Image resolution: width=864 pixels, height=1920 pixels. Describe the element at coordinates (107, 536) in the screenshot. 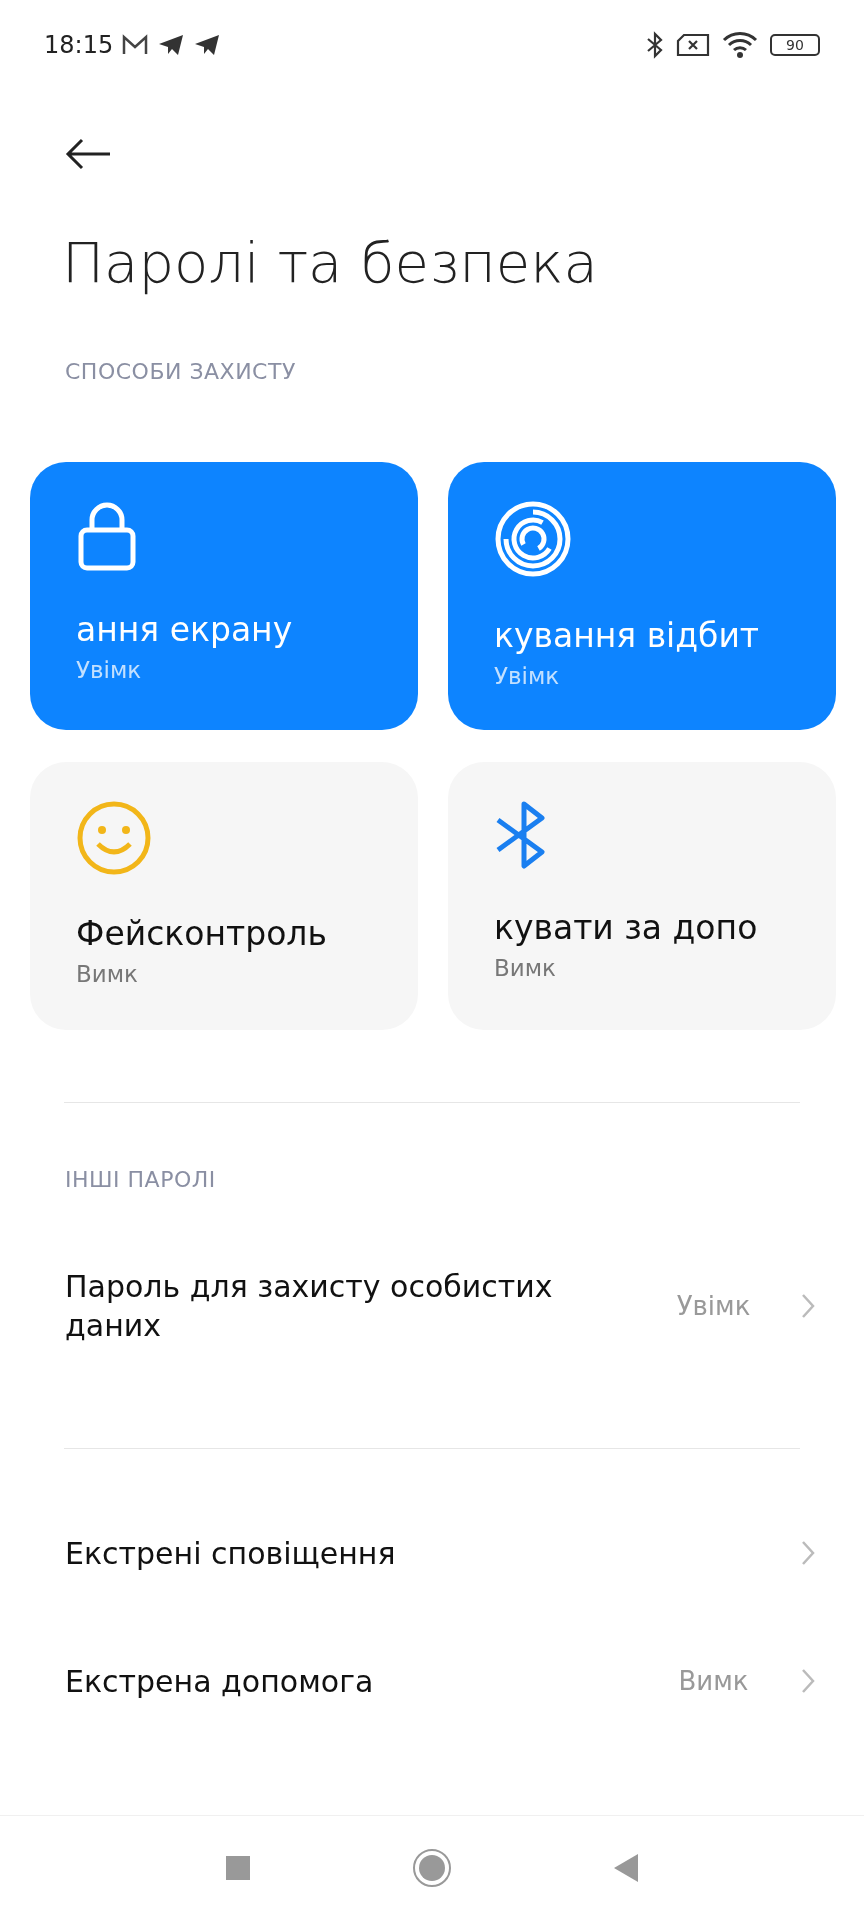

I see `lock-icon` at that location.